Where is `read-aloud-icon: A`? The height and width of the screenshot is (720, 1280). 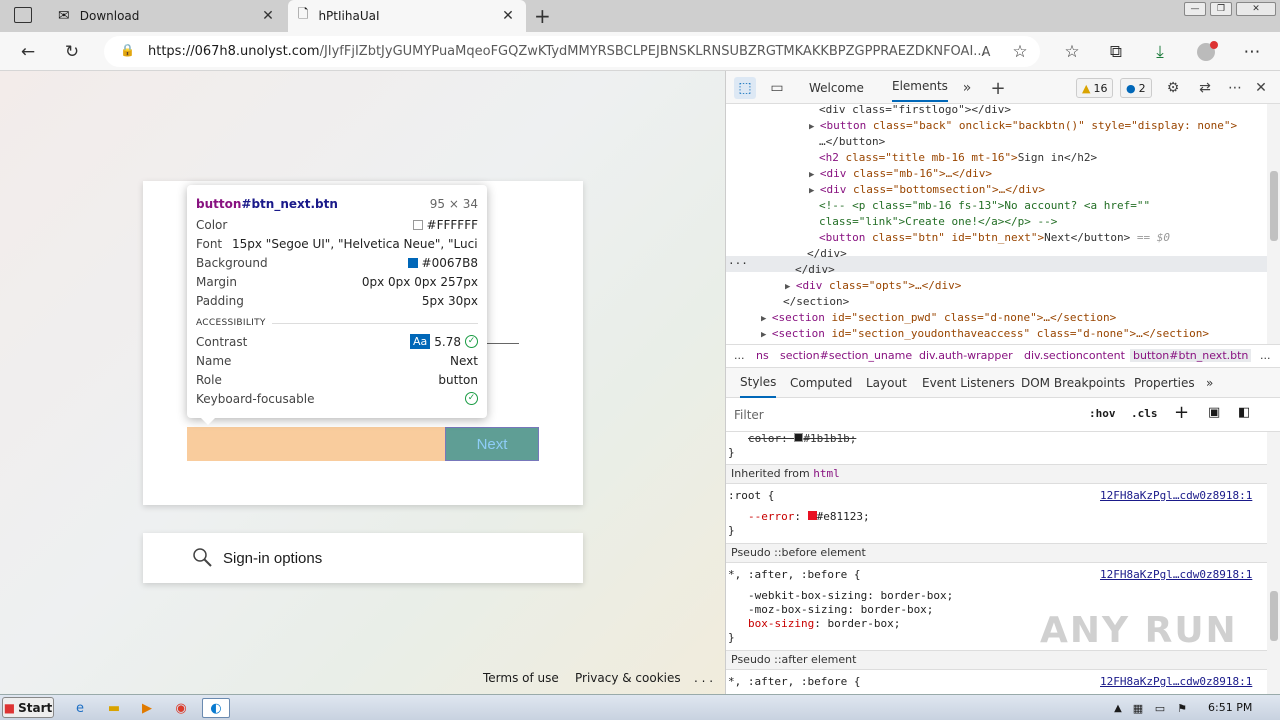
read-aloud-icon: A is located at coordinates (986, 52).